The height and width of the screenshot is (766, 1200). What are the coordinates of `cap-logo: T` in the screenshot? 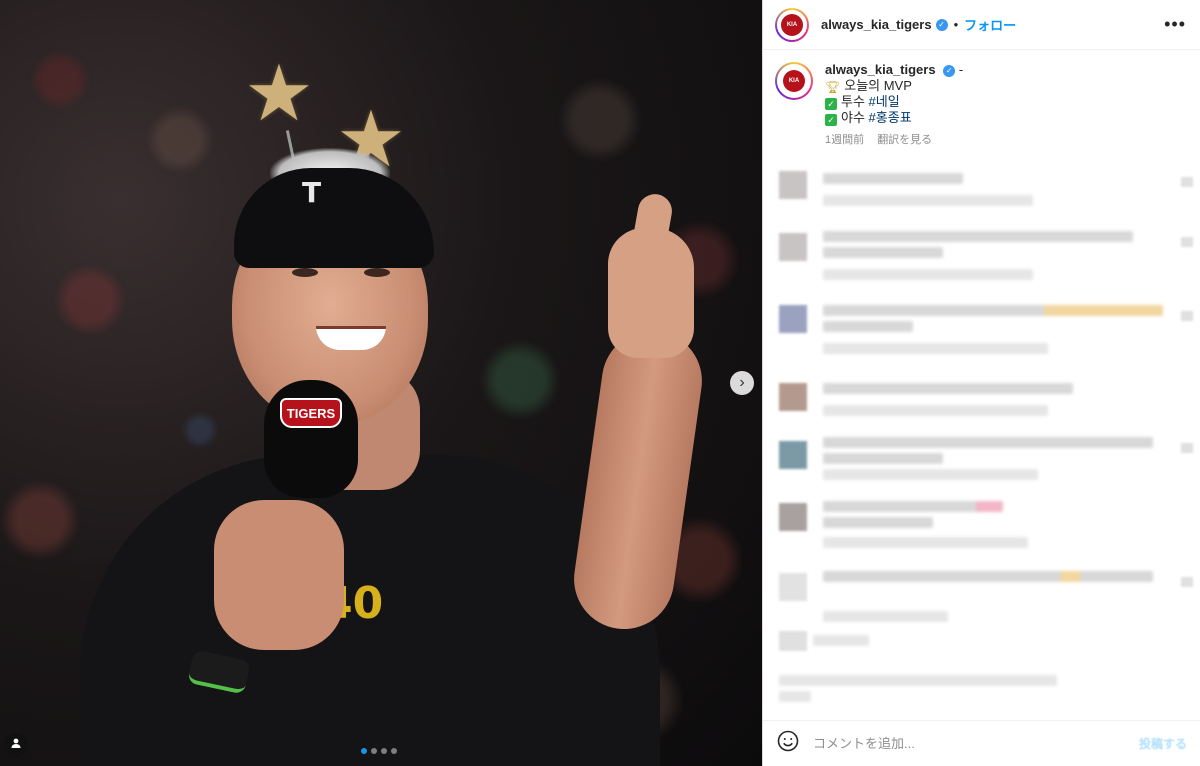 It's located at (312, 192).